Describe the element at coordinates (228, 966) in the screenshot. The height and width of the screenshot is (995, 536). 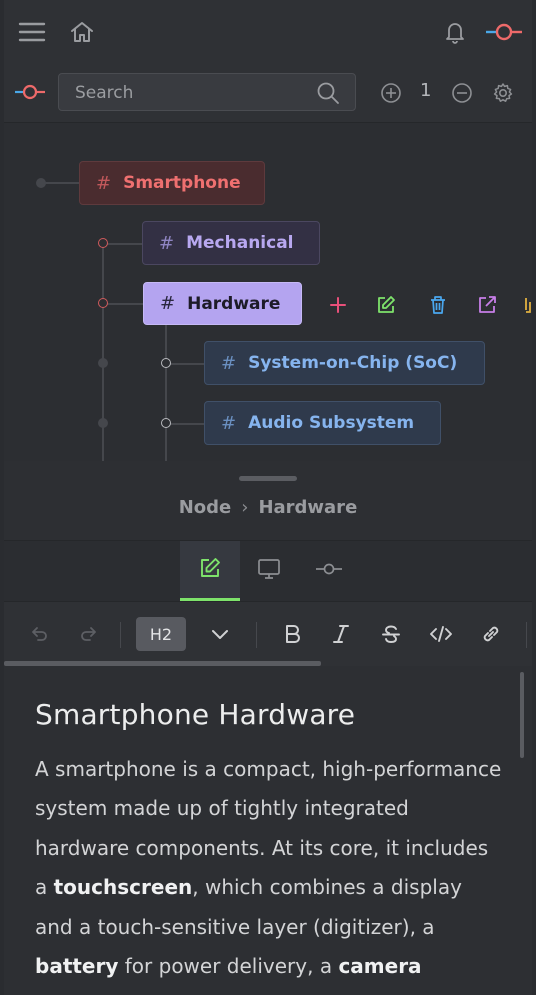
I see `text-run: for power delivery, a` at that location.